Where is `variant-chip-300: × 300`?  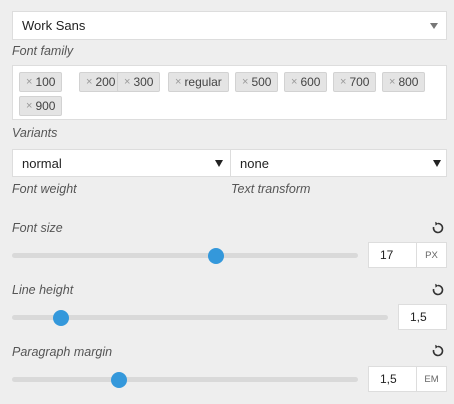
variant-chip-300: × 300 is located at coordinates (139, 82).